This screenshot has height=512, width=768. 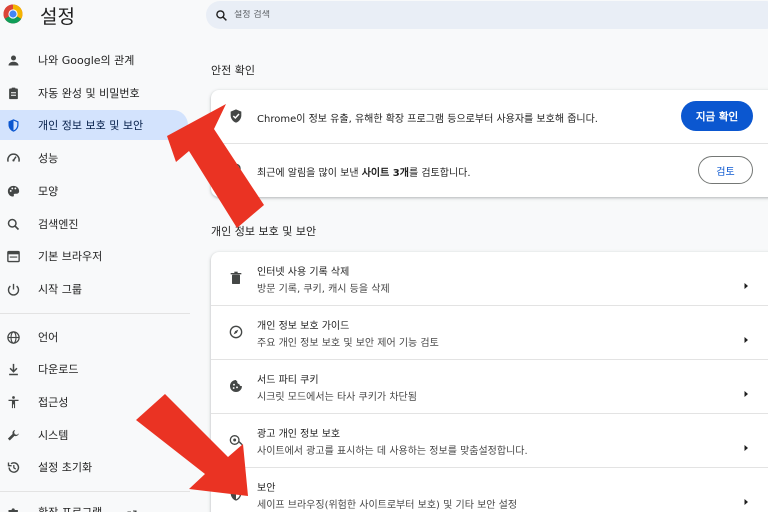 What do you see at coordinates (236, 169) in the screenshot?
I see `bell-icon` at bounding box center [236, 169].